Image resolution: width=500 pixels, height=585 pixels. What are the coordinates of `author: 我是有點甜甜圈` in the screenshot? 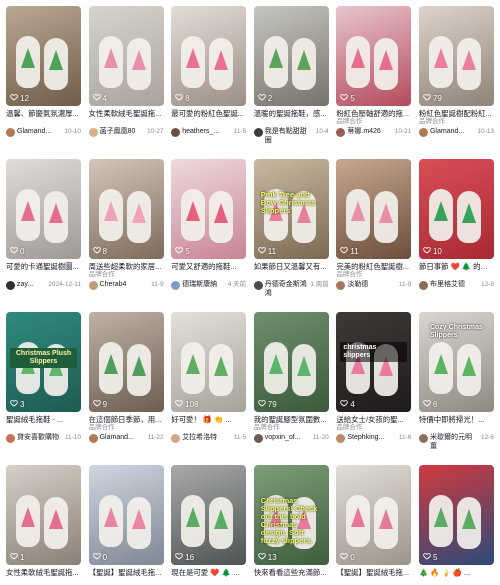 It's located at (282, 136).